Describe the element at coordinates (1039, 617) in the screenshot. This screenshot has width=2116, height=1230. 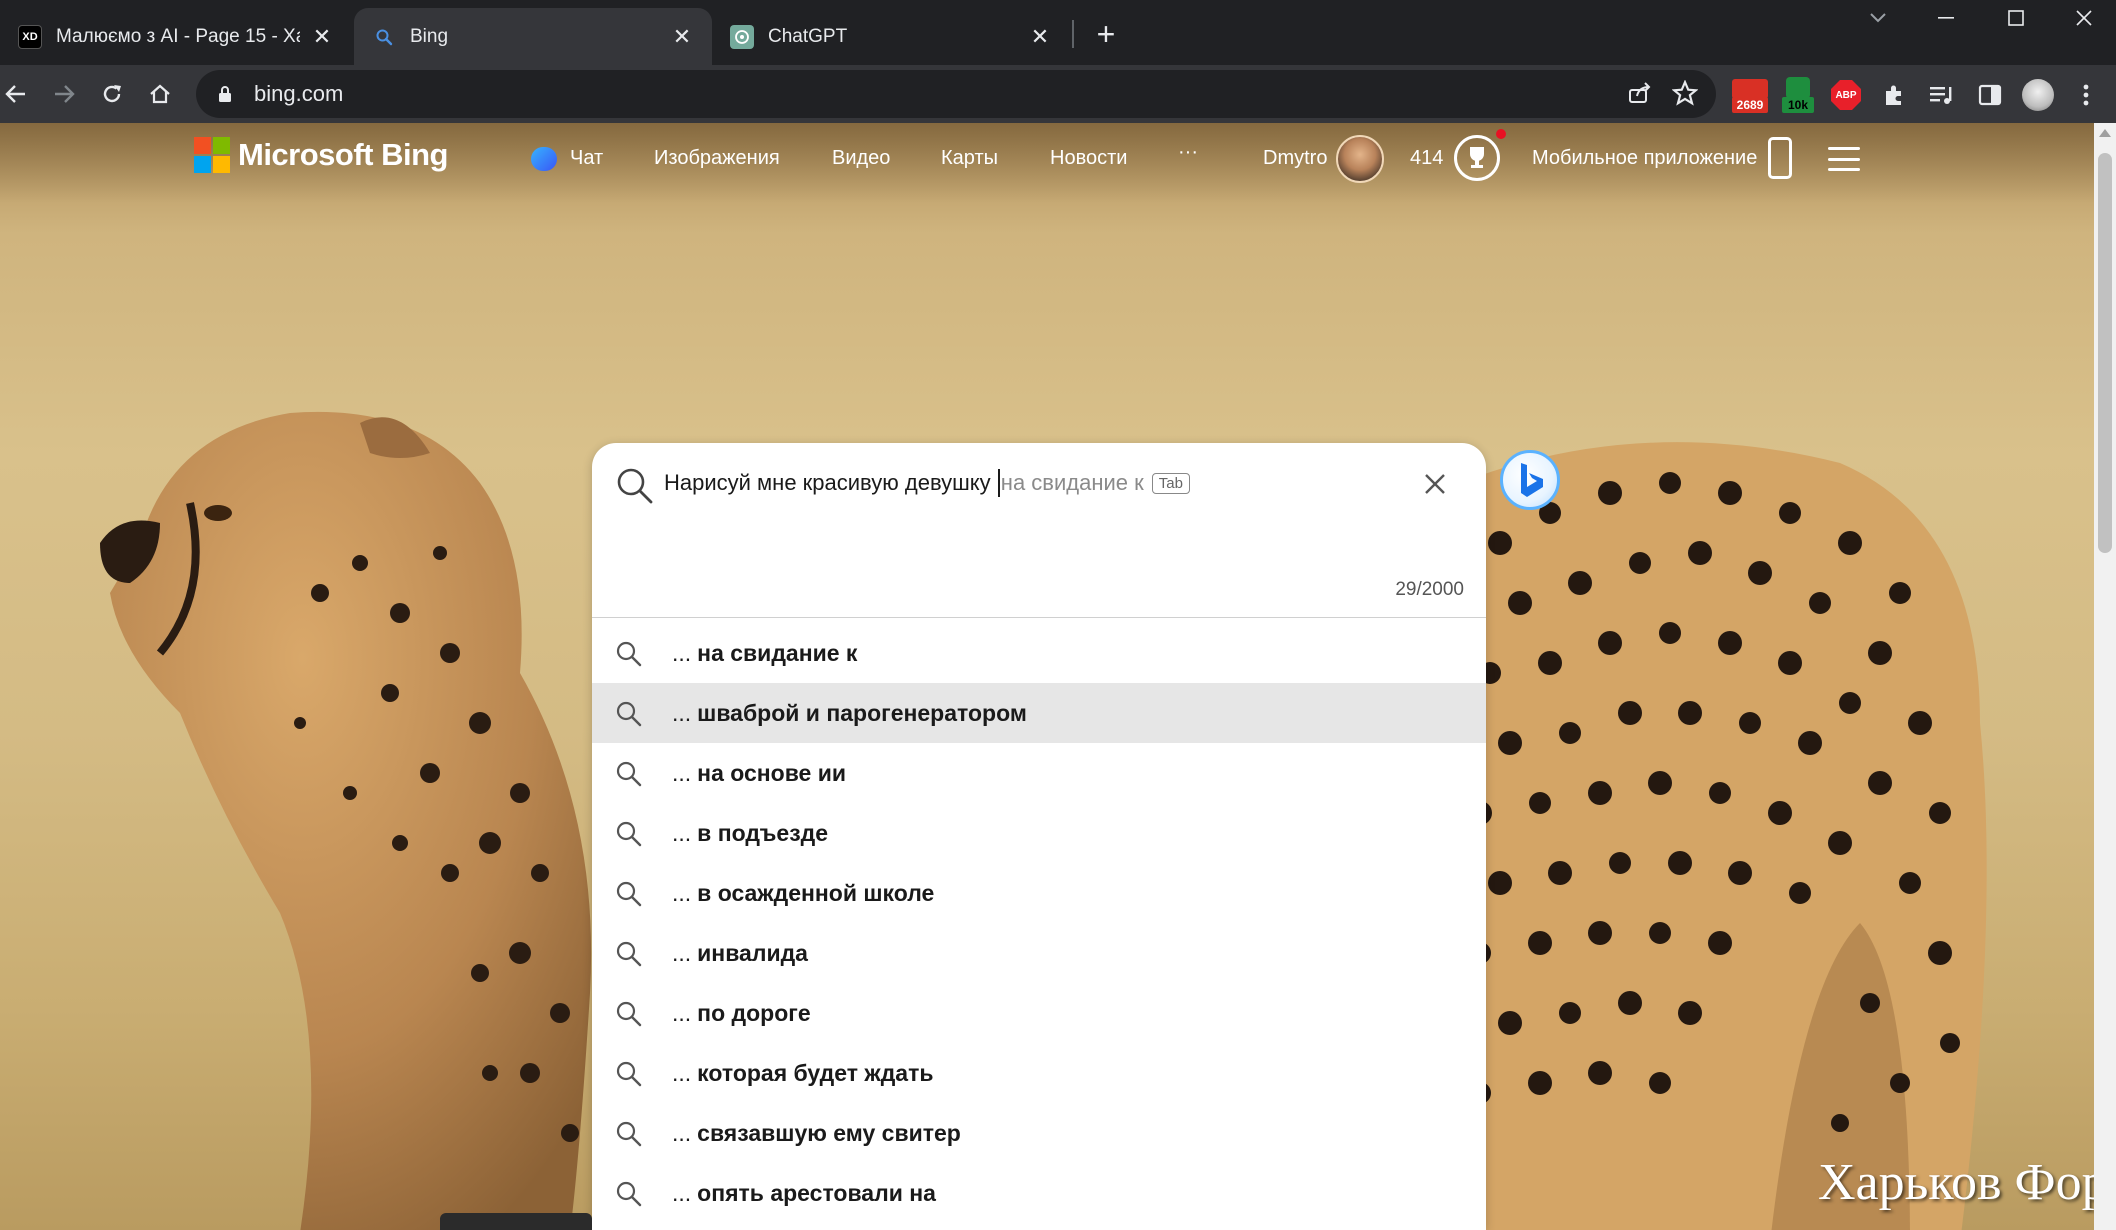
I see `divider` at that location.